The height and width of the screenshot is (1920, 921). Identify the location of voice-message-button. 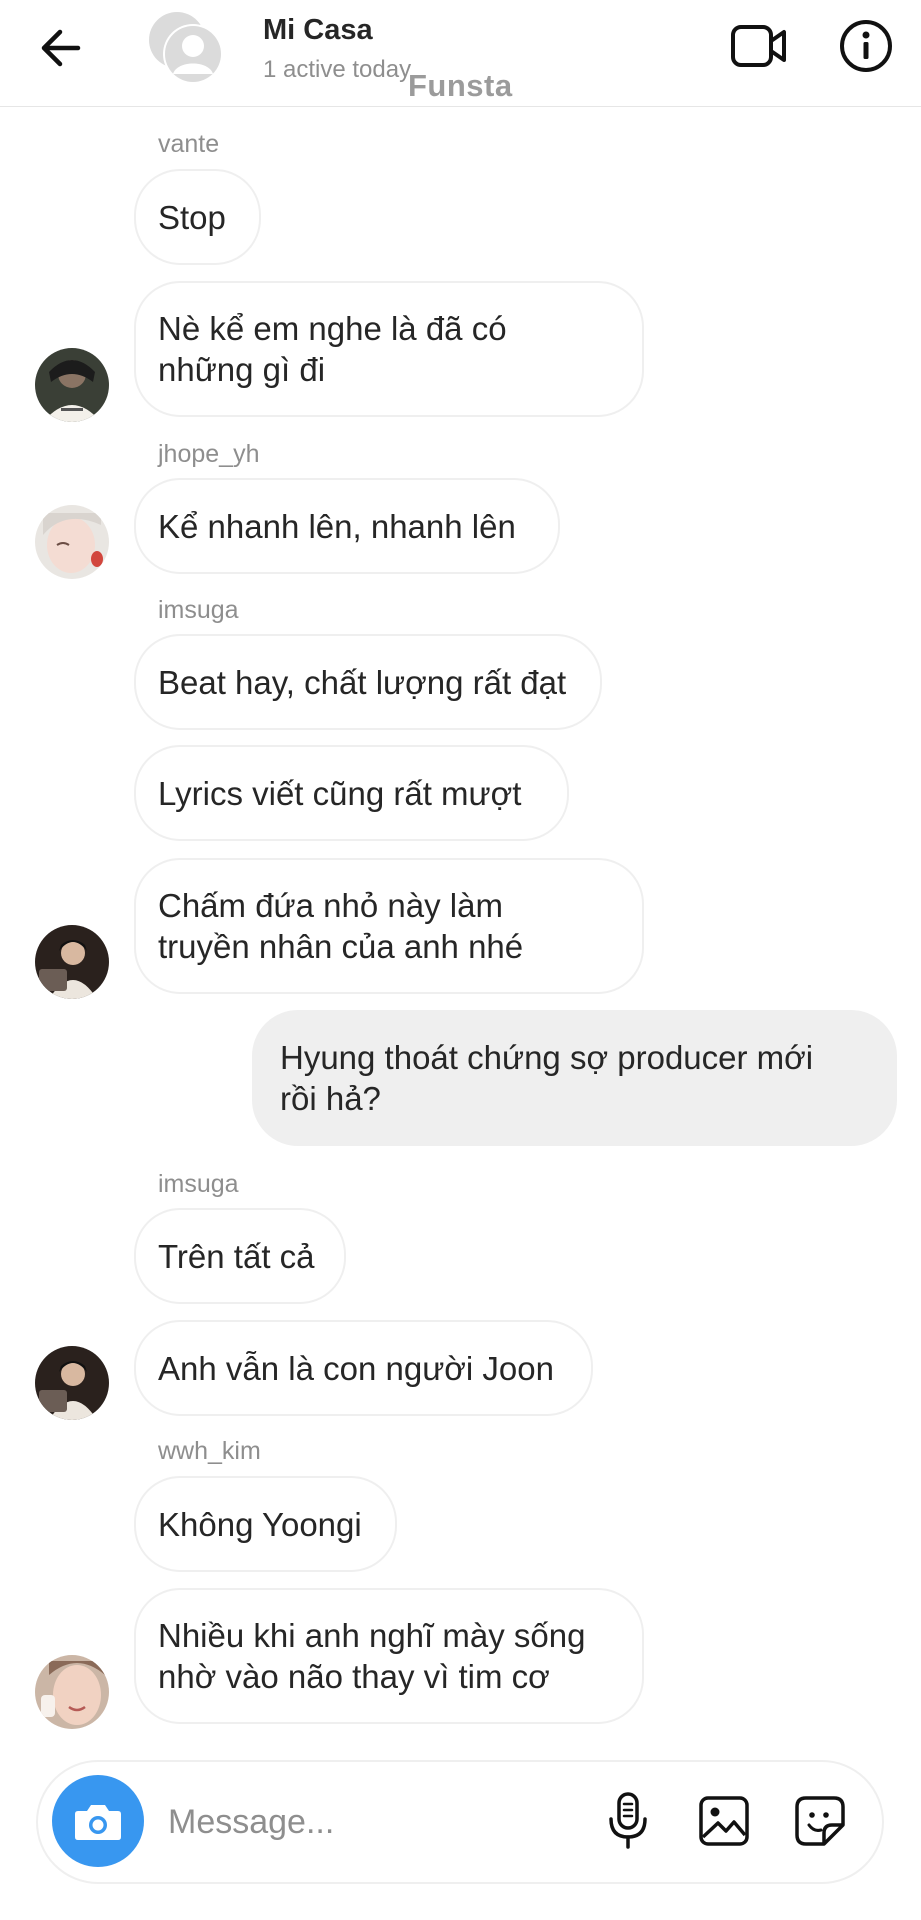
(628, 1821).